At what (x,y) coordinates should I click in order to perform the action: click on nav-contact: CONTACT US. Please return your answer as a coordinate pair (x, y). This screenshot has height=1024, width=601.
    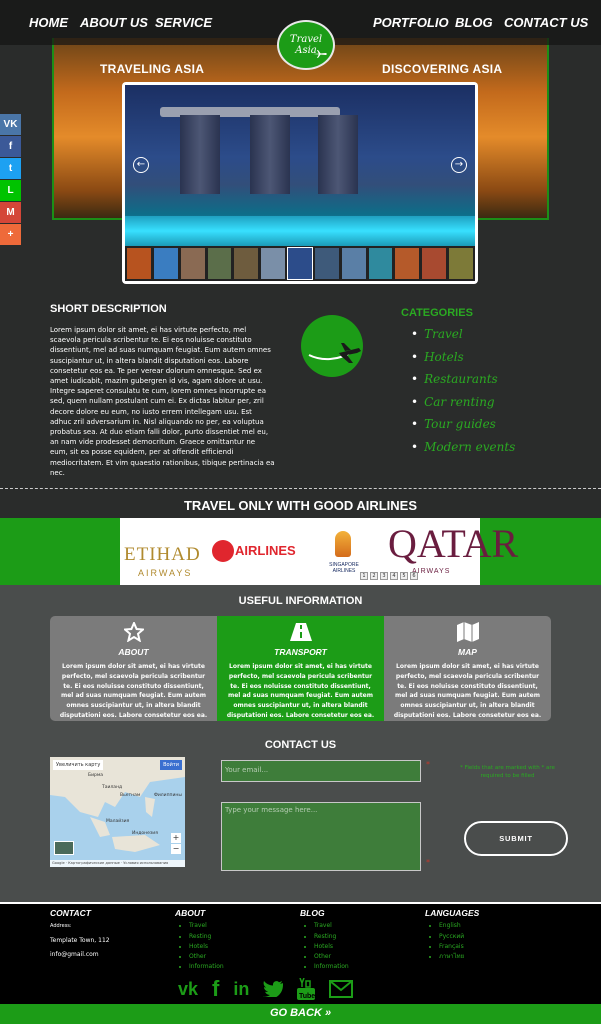
    Looking at the image, I should click on (546, 22).